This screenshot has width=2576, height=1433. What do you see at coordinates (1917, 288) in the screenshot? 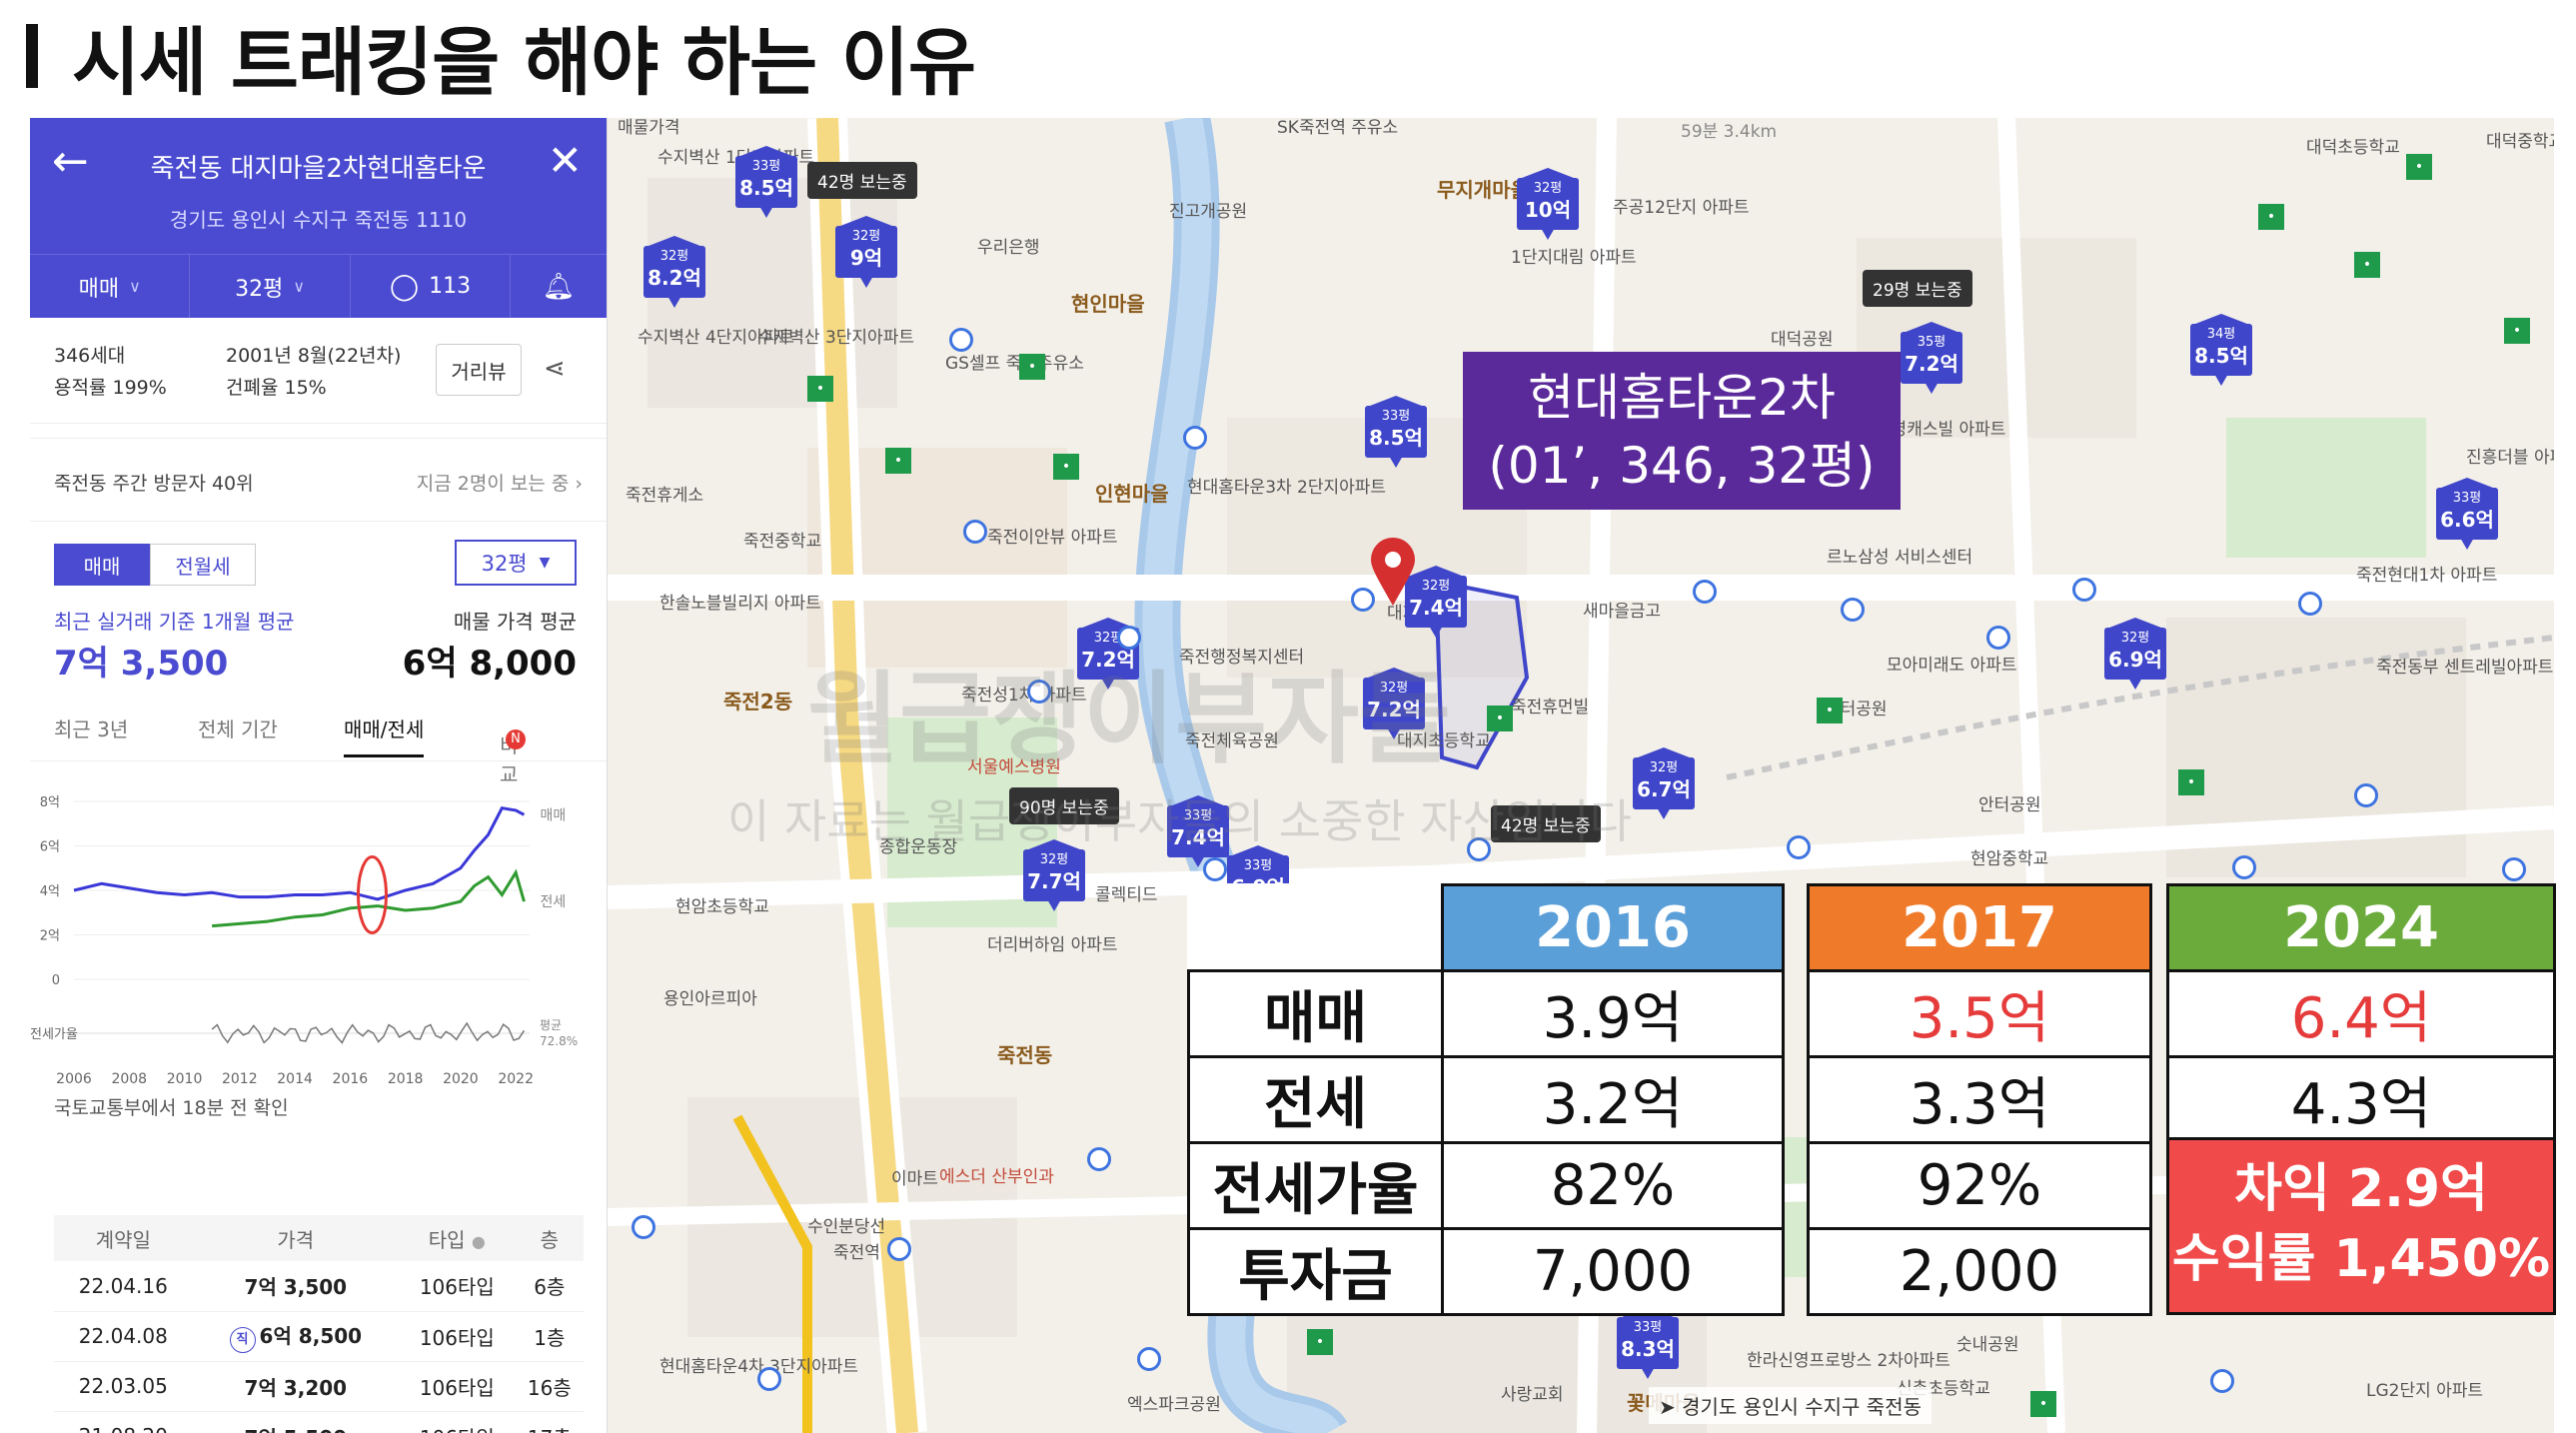
I see `viewers-badge: 29명 보는중` at bounding box center [1917, 288].